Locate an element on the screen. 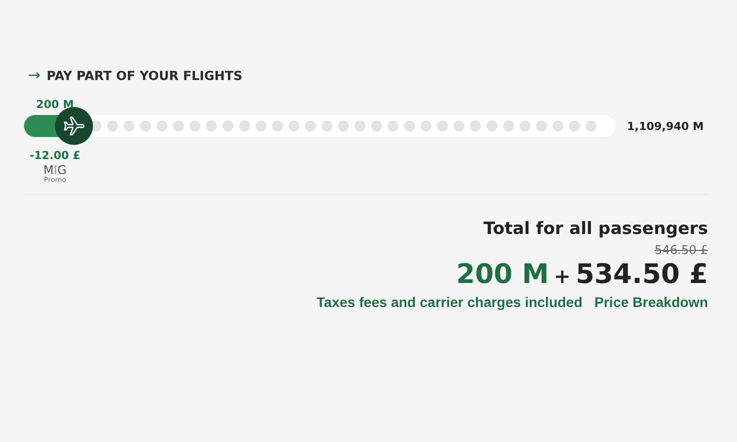 Image resolution: width=737 pixels, height=442 pixels. total-price: 534.50 £ is located at coordinates (642, 274).